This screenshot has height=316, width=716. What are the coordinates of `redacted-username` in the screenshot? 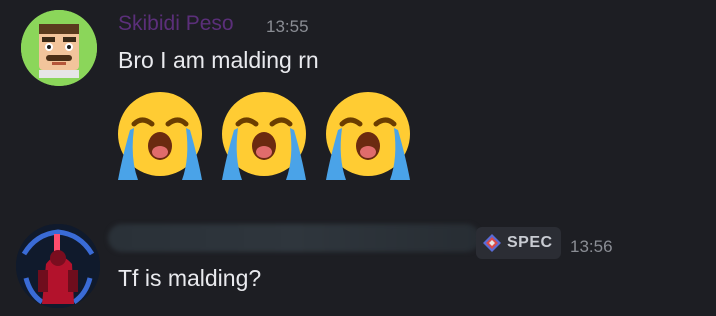 It's located at (294, 238).